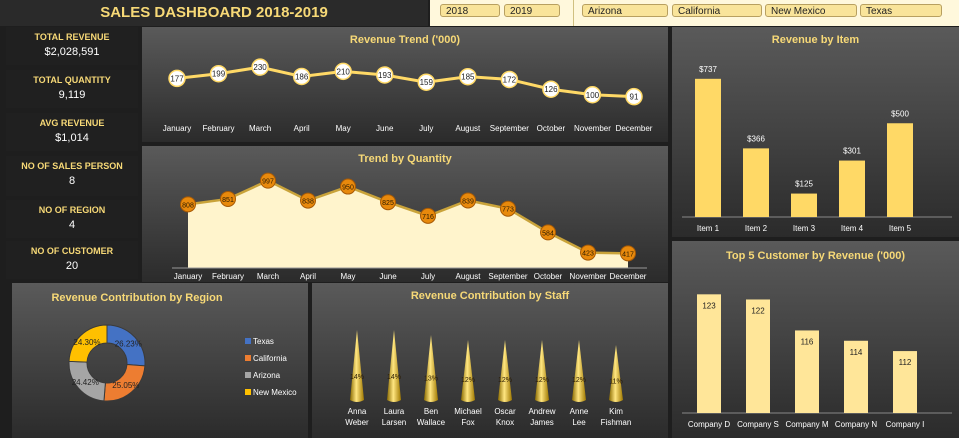  What do you see at coordinates (431, 411) in the screenshot?
I see `staff-tick-label: Ben` at bounding box center [431, 411].